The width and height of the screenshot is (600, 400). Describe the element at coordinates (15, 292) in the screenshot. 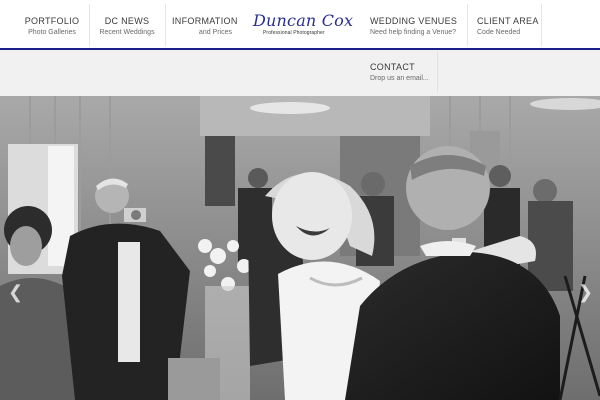

I see `chevron-left-icon: ❮` at that location.